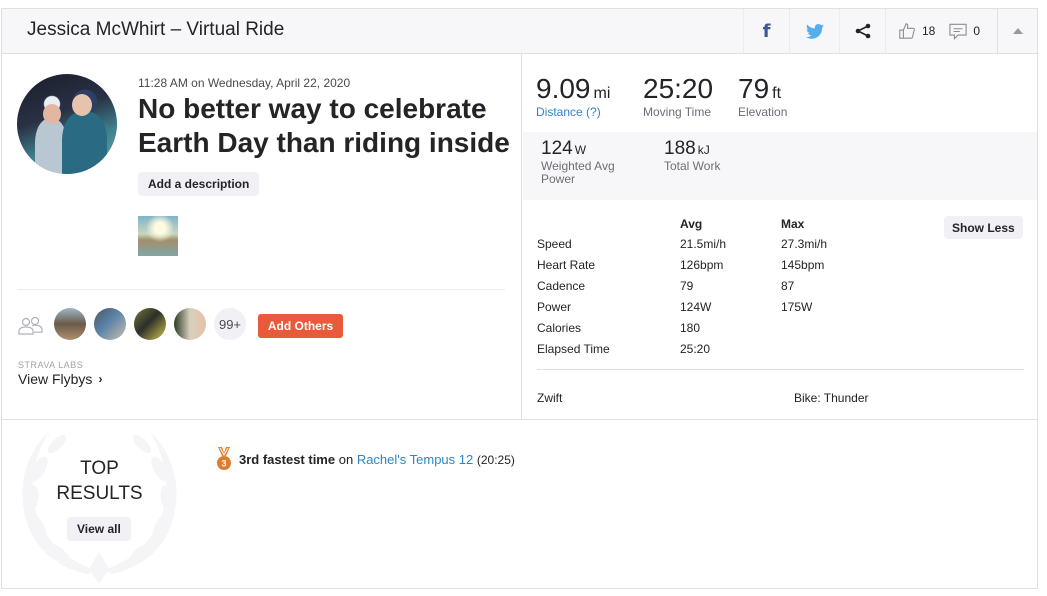 The height and width of the screenshot is (596, 1047). What do you see at coordinates (793, 223) in the screenshot?
I see `column-header-max: Max` at bounding box center [793, 223].